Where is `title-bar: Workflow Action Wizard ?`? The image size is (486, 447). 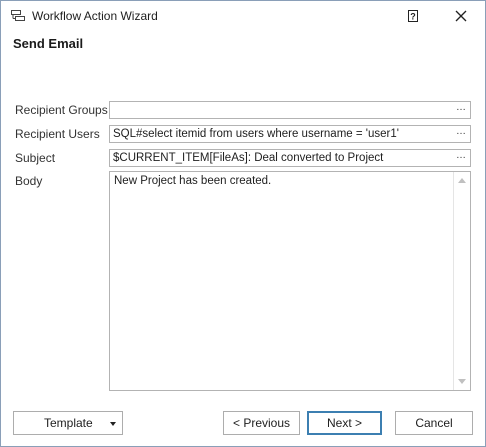 title-bar: Workflow Action Wizard ? is located at coordinates (243, 16).